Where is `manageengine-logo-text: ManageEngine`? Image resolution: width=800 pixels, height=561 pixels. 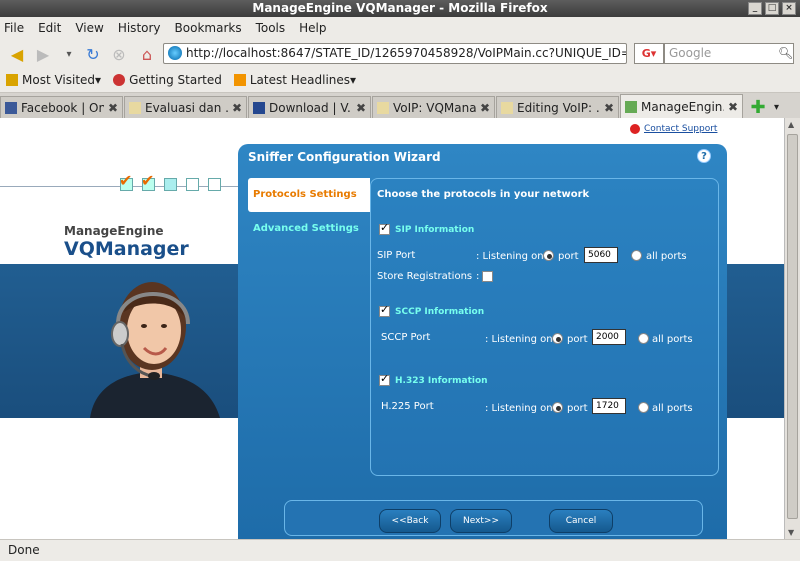
manageengine-logo-text: ManageEngine is located at coordinates (114, 231).